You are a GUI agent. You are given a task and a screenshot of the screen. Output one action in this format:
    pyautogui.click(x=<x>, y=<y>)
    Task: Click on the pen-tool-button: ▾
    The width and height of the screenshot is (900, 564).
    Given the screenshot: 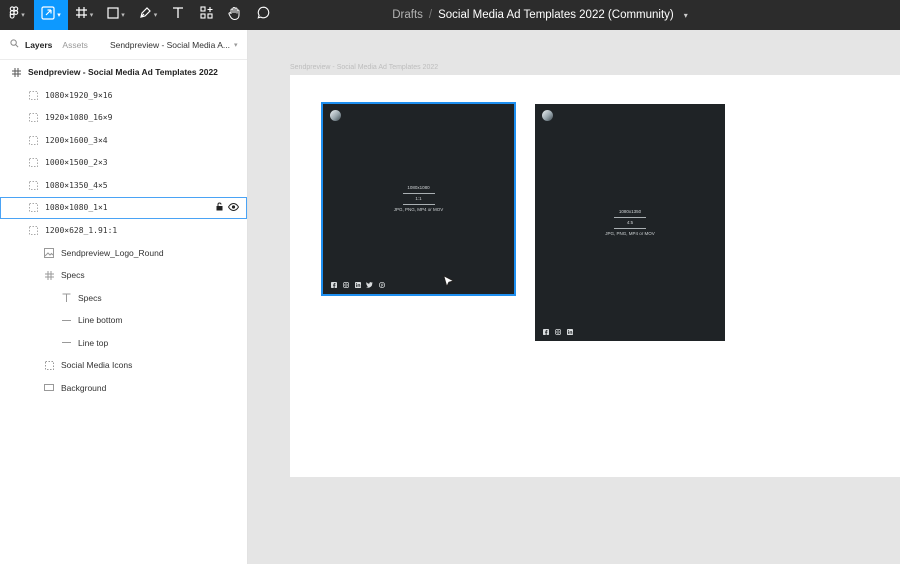 What is the action you would take?
    pyautogui.click(x=148, y=15)
    